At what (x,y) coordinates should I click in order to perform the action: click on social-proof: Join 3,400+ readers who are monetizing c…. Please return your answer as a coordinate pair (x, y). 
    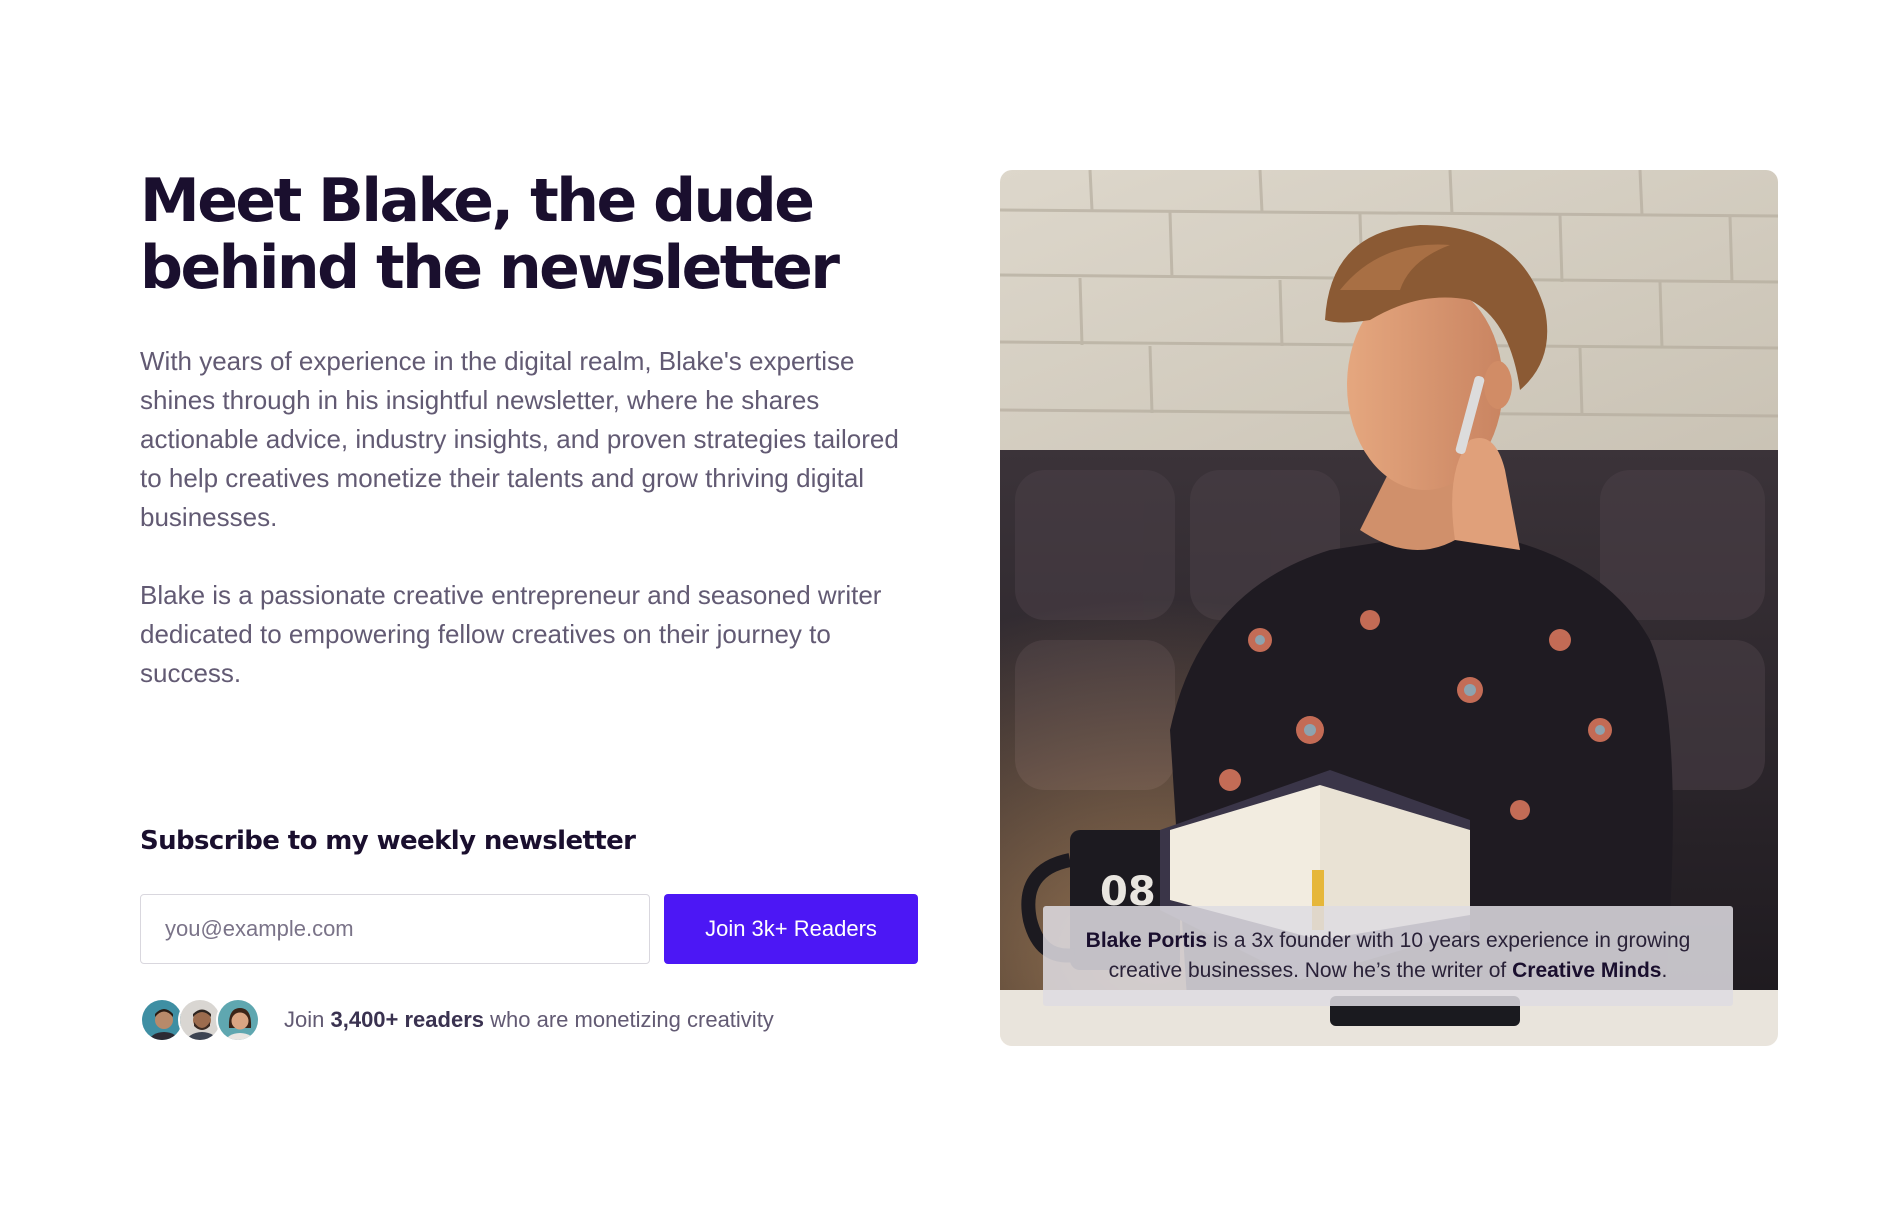
    Looking at the image, I should click on (457, 1020).